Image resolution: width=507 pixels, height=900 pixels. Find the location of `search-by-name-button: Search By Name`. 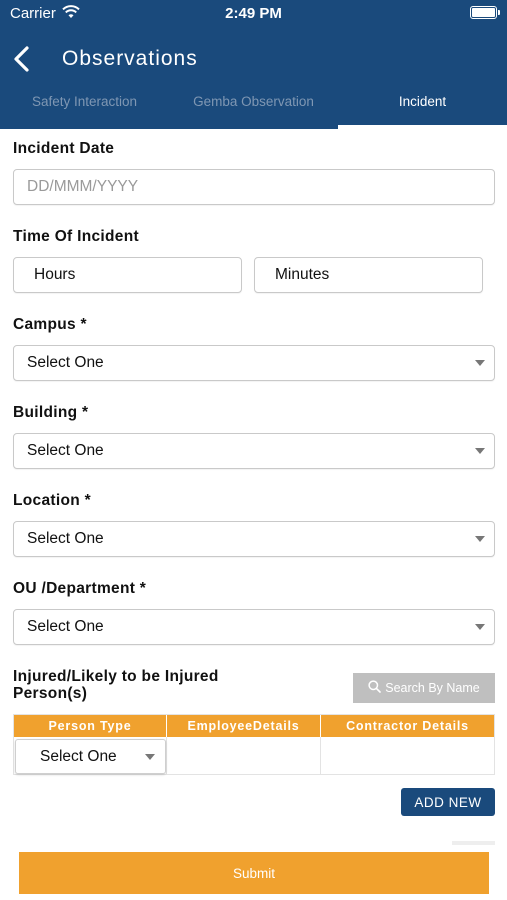

search-by-name-button: Search By Name is located at coordinates (424, 688).